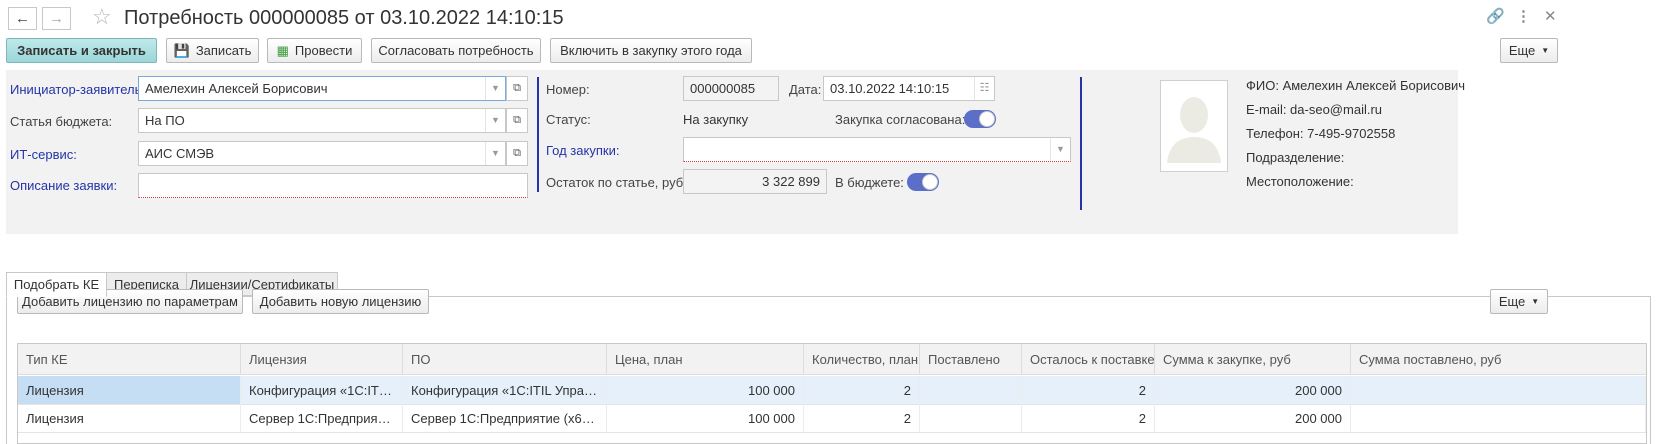  Describe the element at coordinates (755, 181) in the screenshot. I see `remaining-field: 3 322 899` at that location.